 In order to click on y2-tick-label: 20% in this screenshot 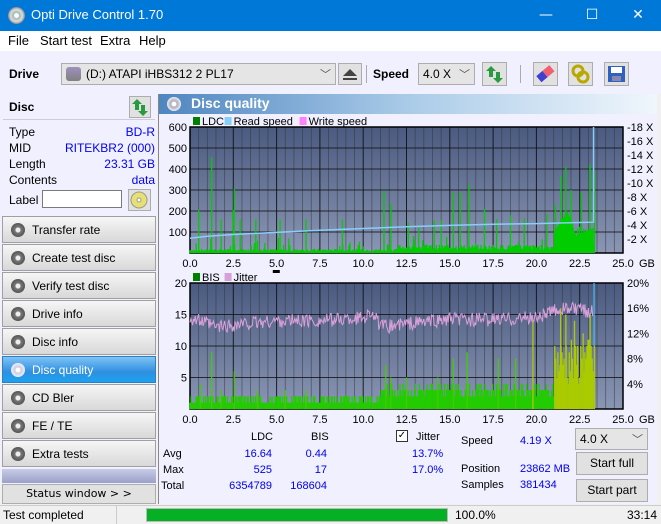, I will do `click(638, 284)`.